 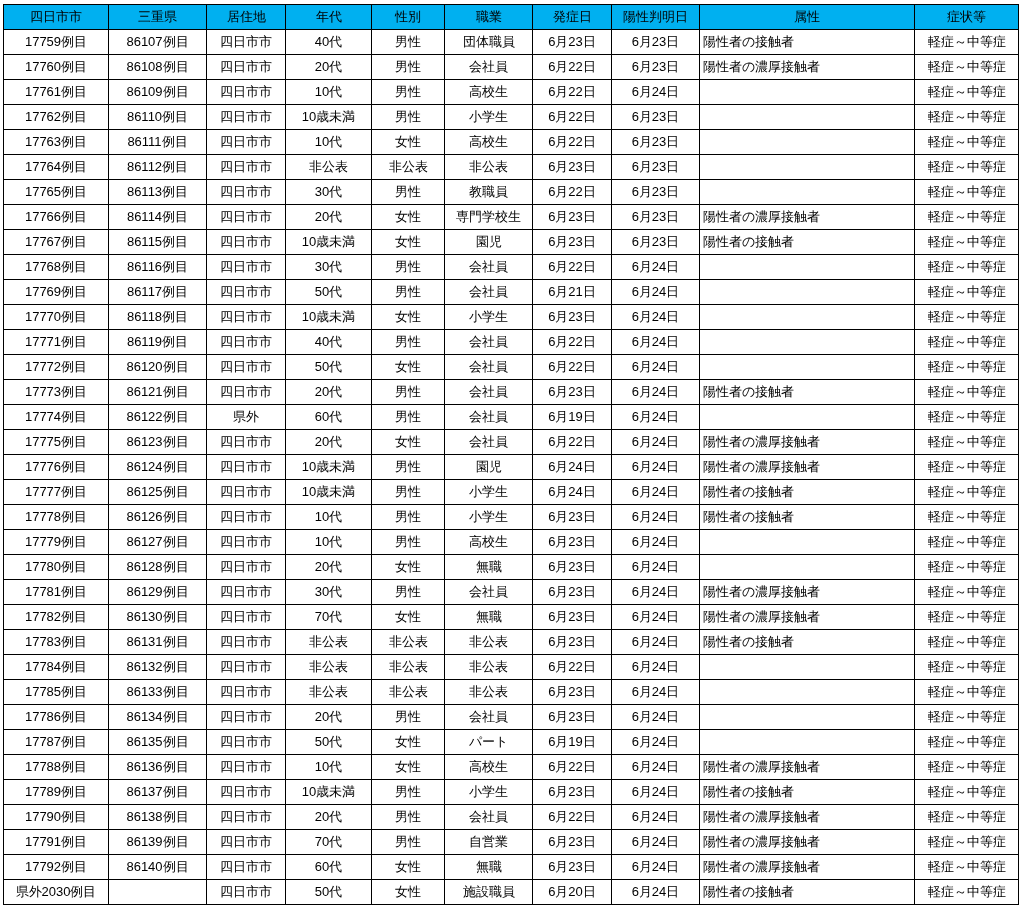 What do you see at coordinates (157, 316) in the screenshot?
I see `table-cell: 86118例目` at bounding box center [157, 316].